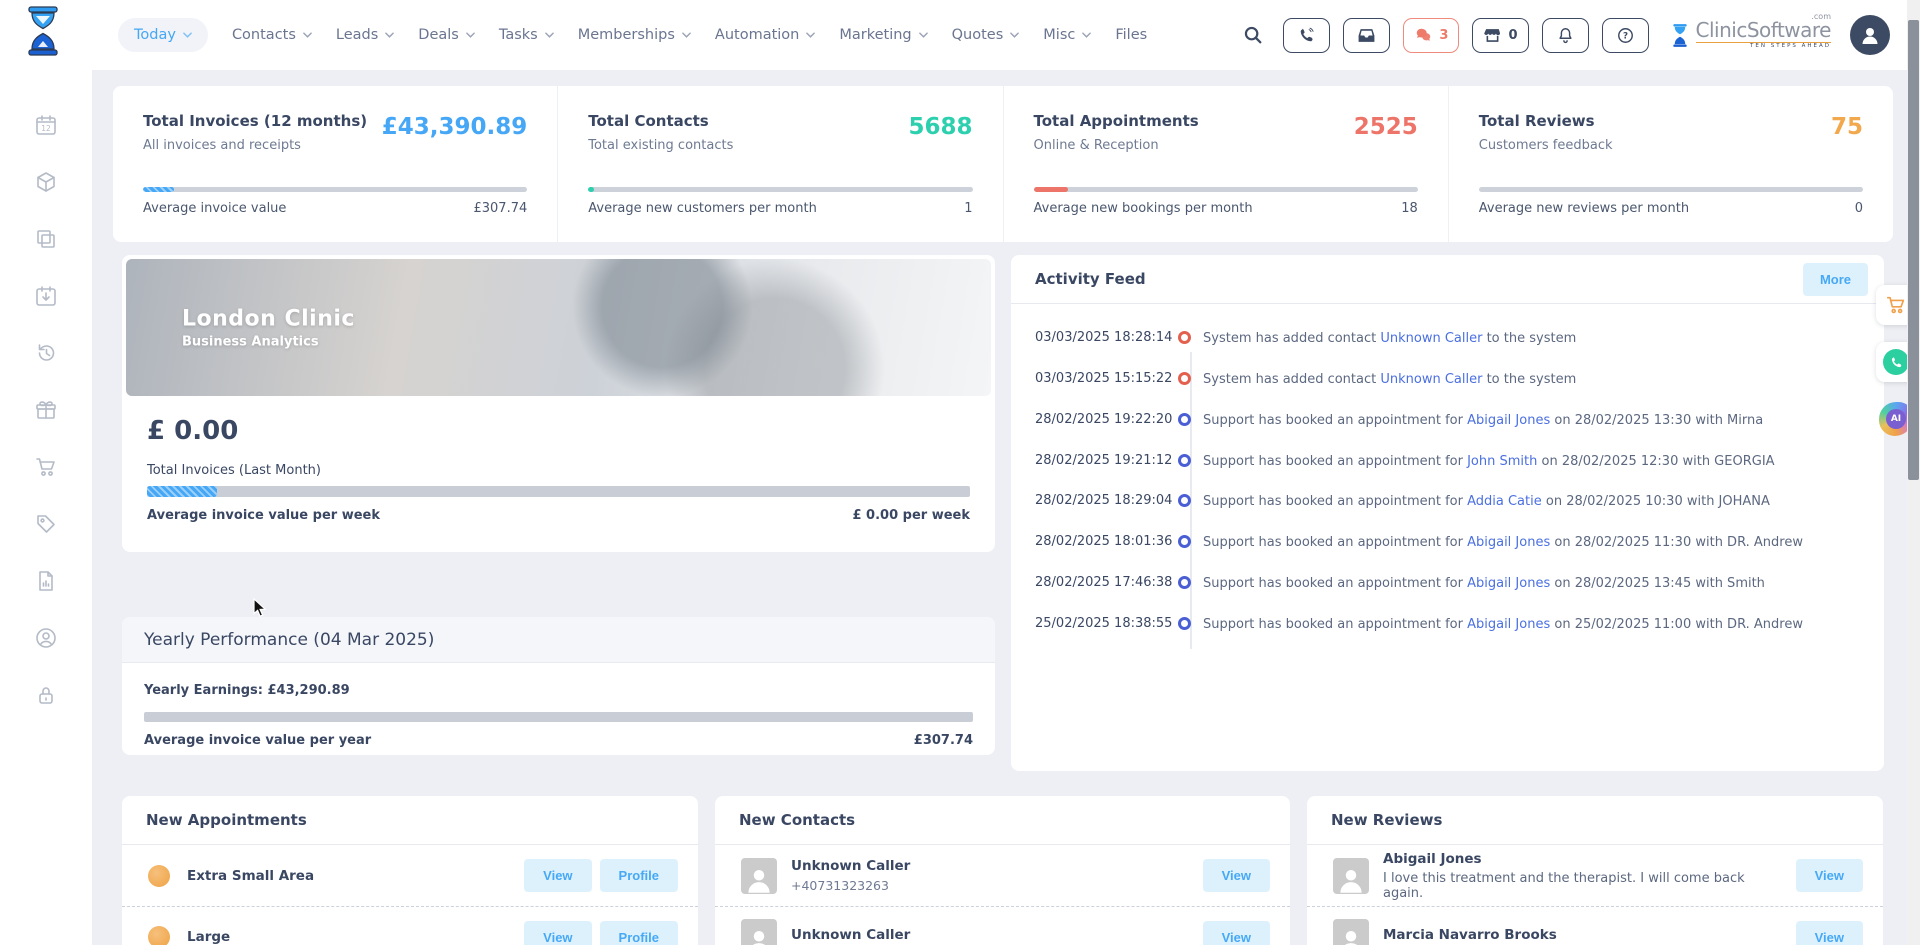 The height and width of the screenshot is (945, 1920). I want to click on menu-item-misc: Misc, so click(1067, 35).